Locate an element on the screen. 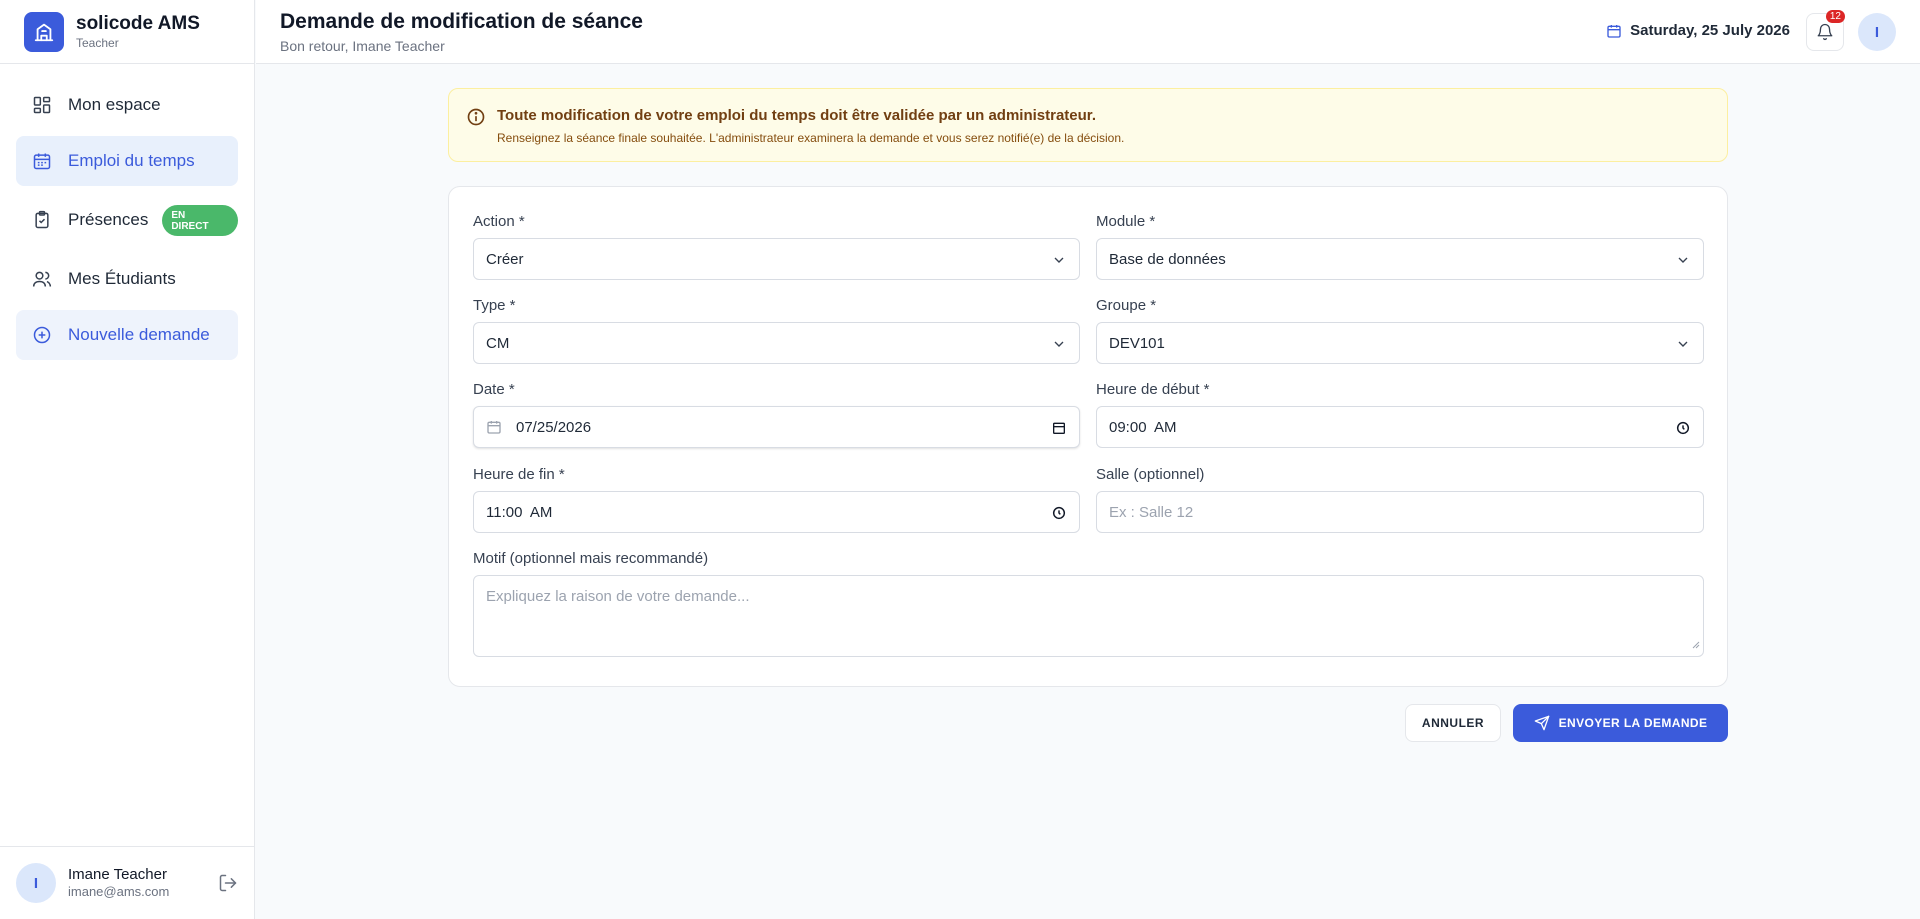 This screenshot has width=1920, height=919. plus-circle-icon is located at coordinates (42, 335).